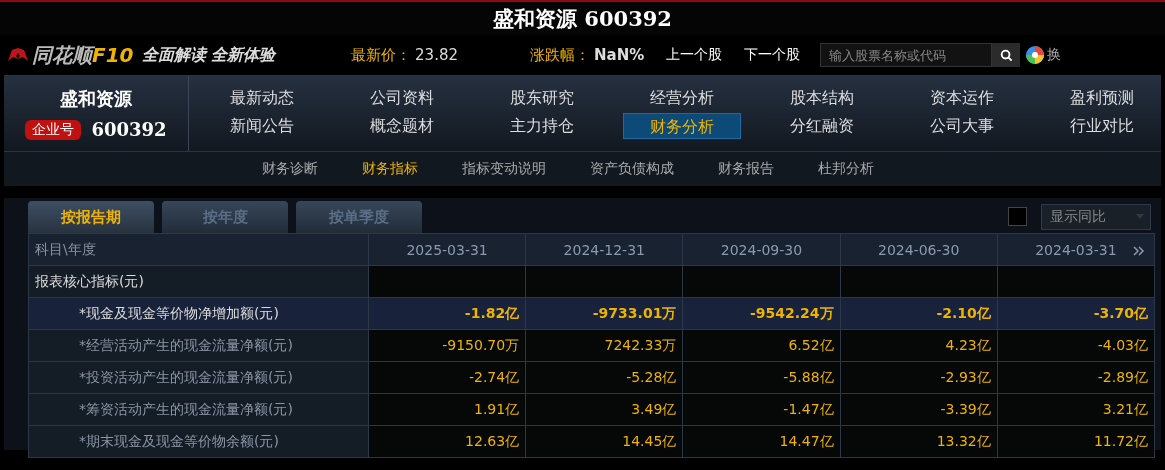 This screenshot has height=470, width=1165. What do you see at coordinates (542, 98) in the screenshot?
I see `nav-tab: 股东研究` at bounding box center [542, 98].